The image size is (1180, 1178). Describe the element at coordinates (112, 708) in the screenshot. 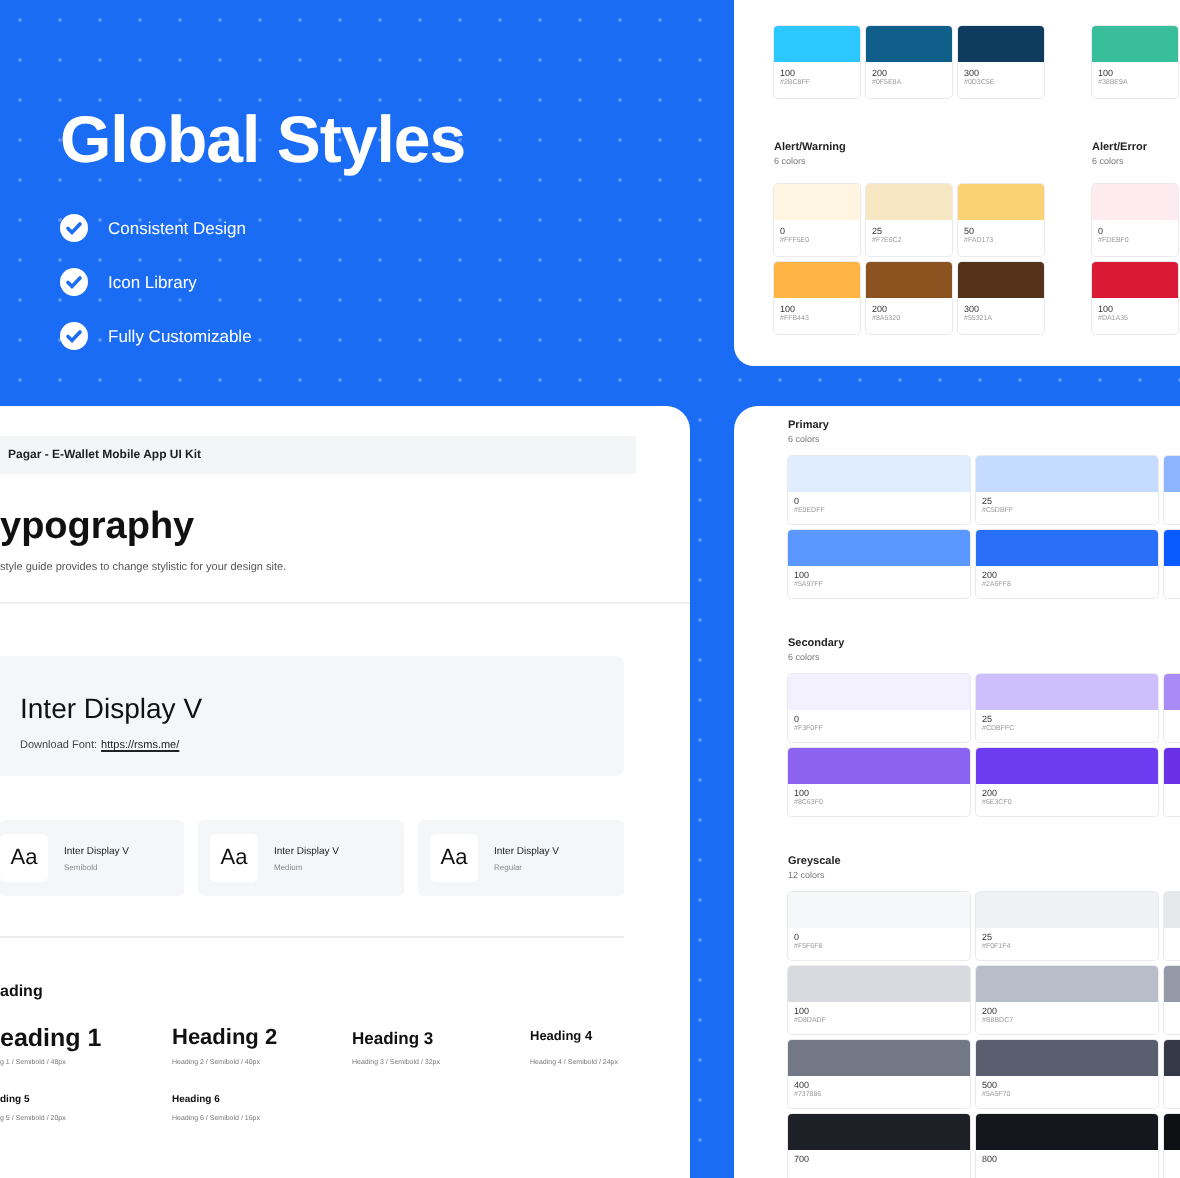

I see `font-name: Inter Display V` at that location.